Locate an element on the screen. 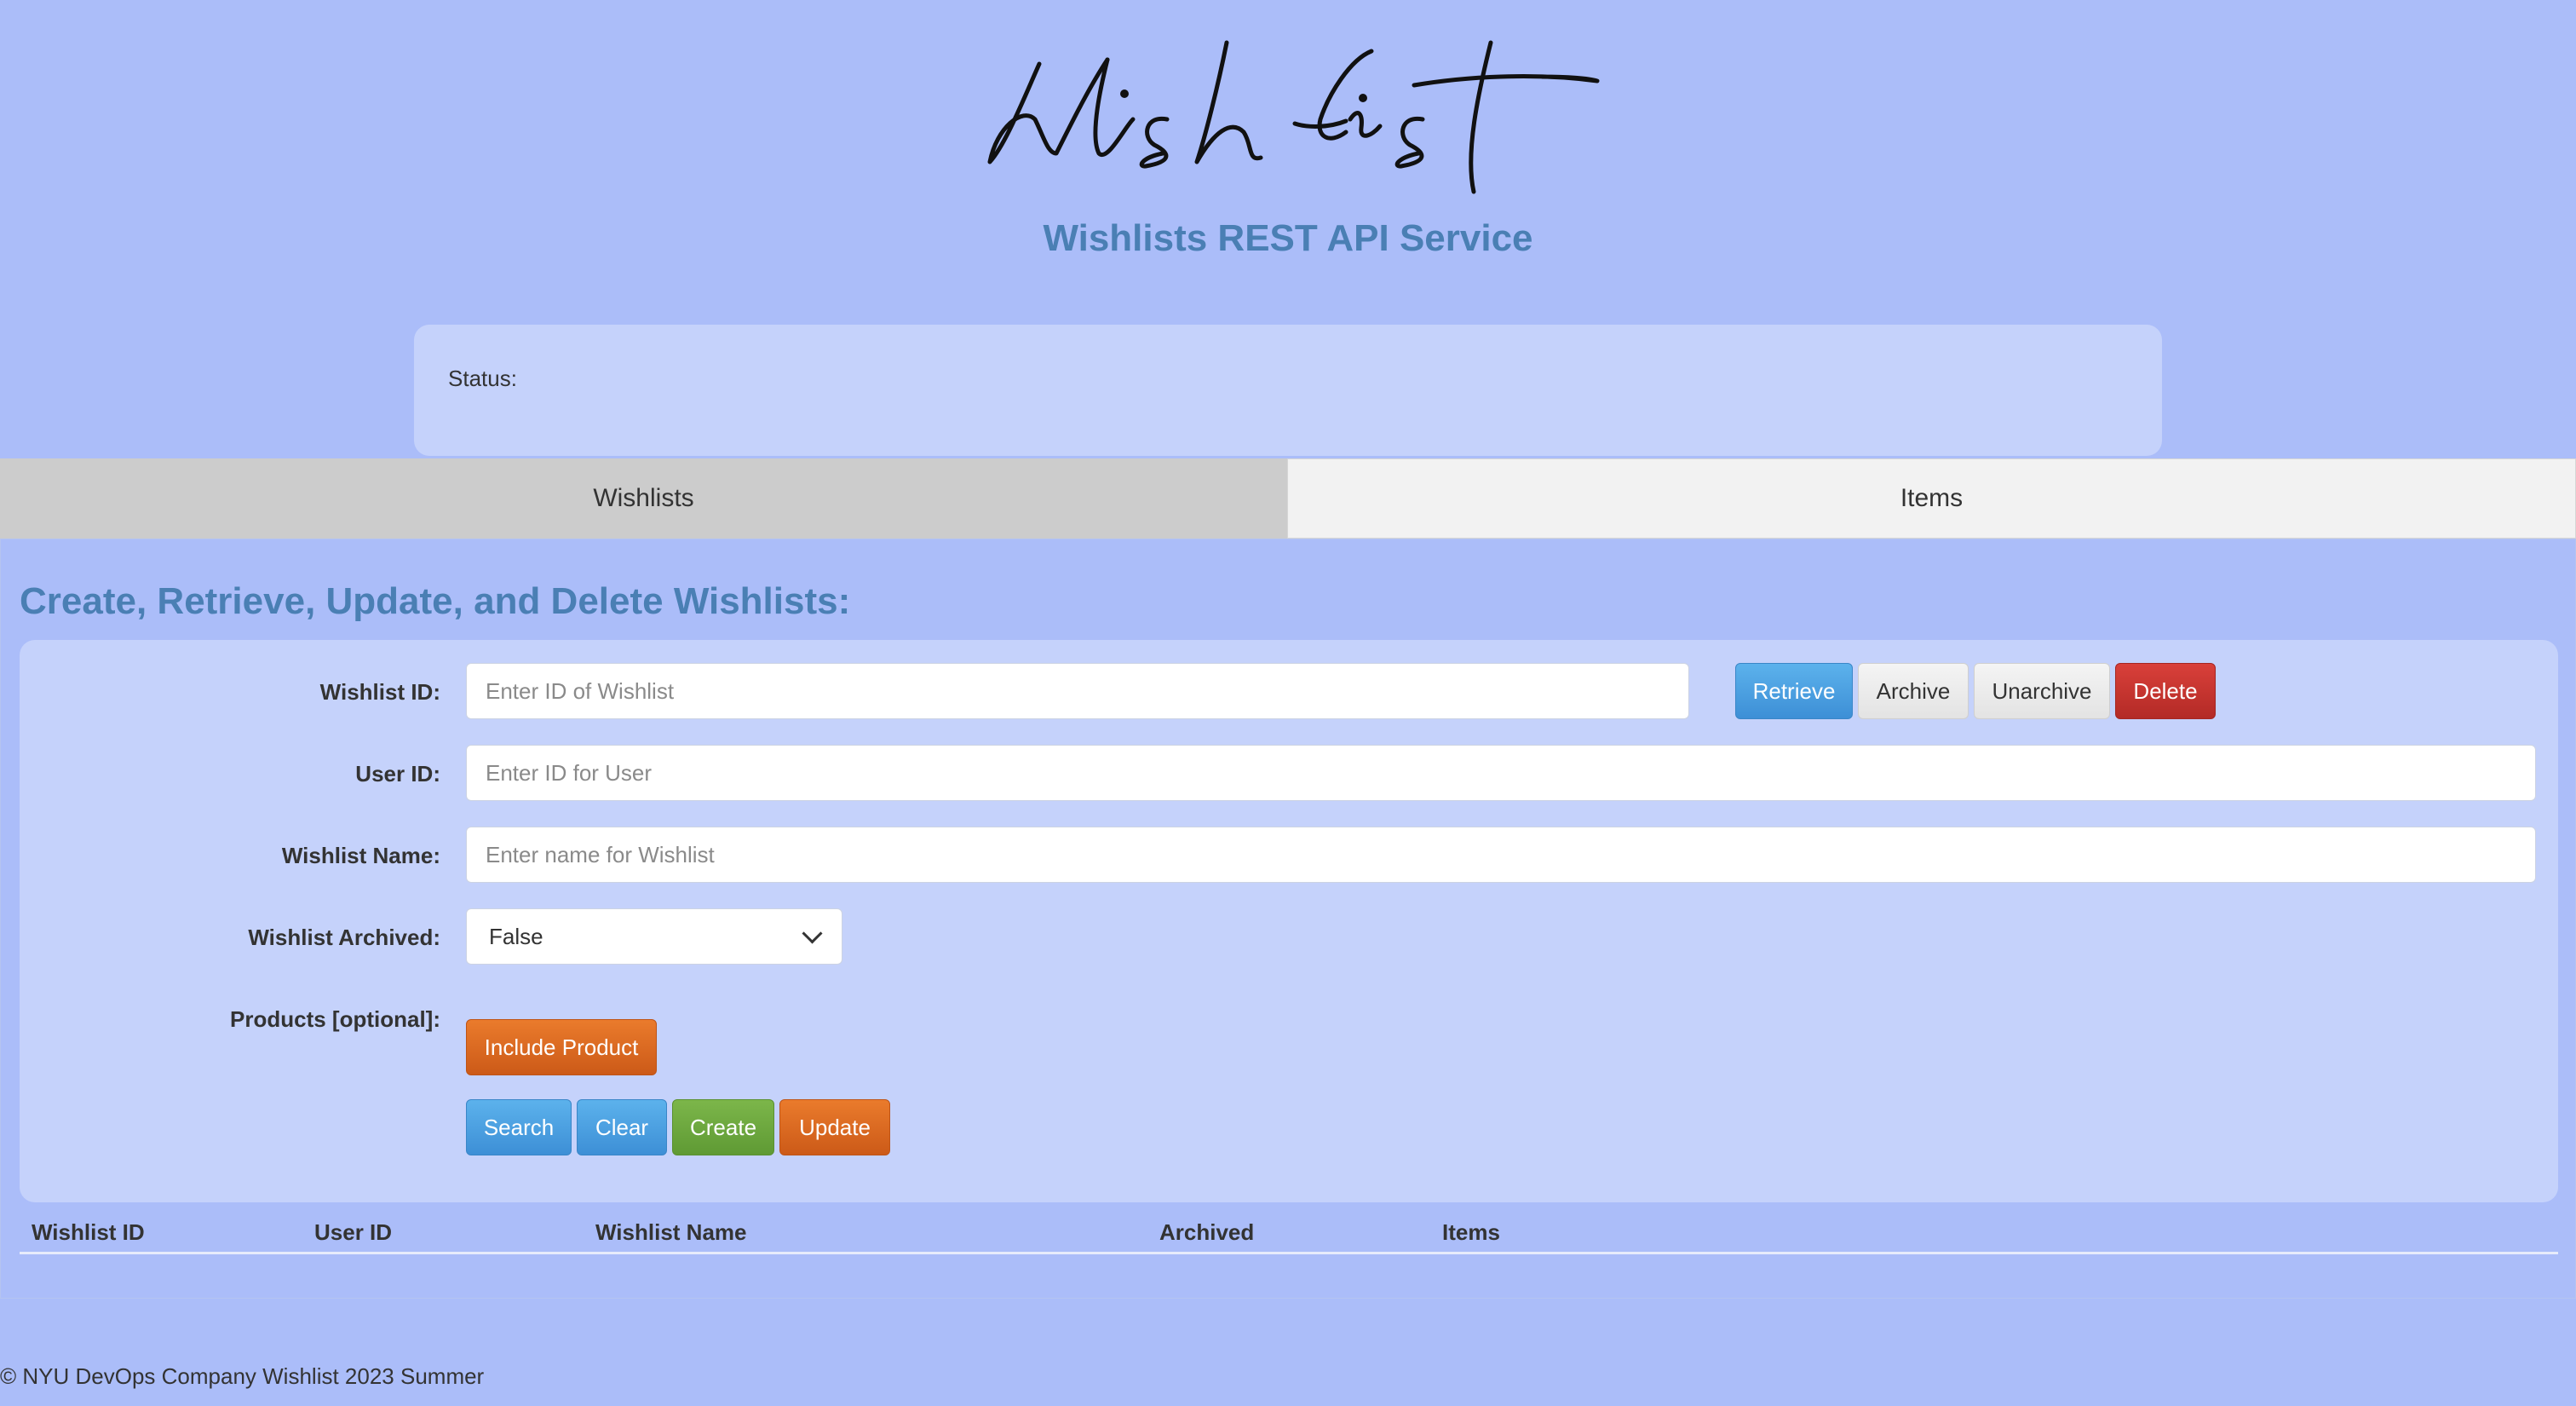 This screenshot has height=1406, width=2576. search-button: Search is located at coordinates (519, 1127).